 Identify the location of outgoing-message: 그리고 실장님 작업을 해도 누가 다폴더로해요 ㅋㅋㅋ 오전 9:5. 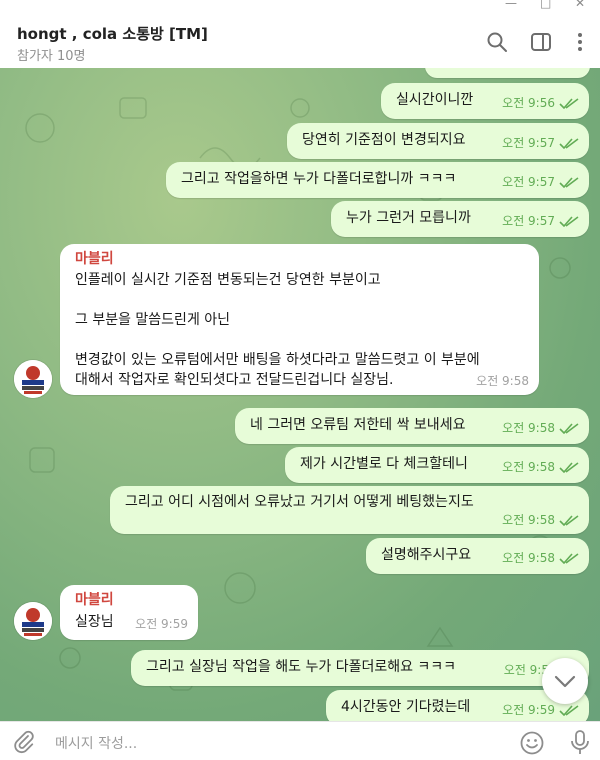
(360, 668).